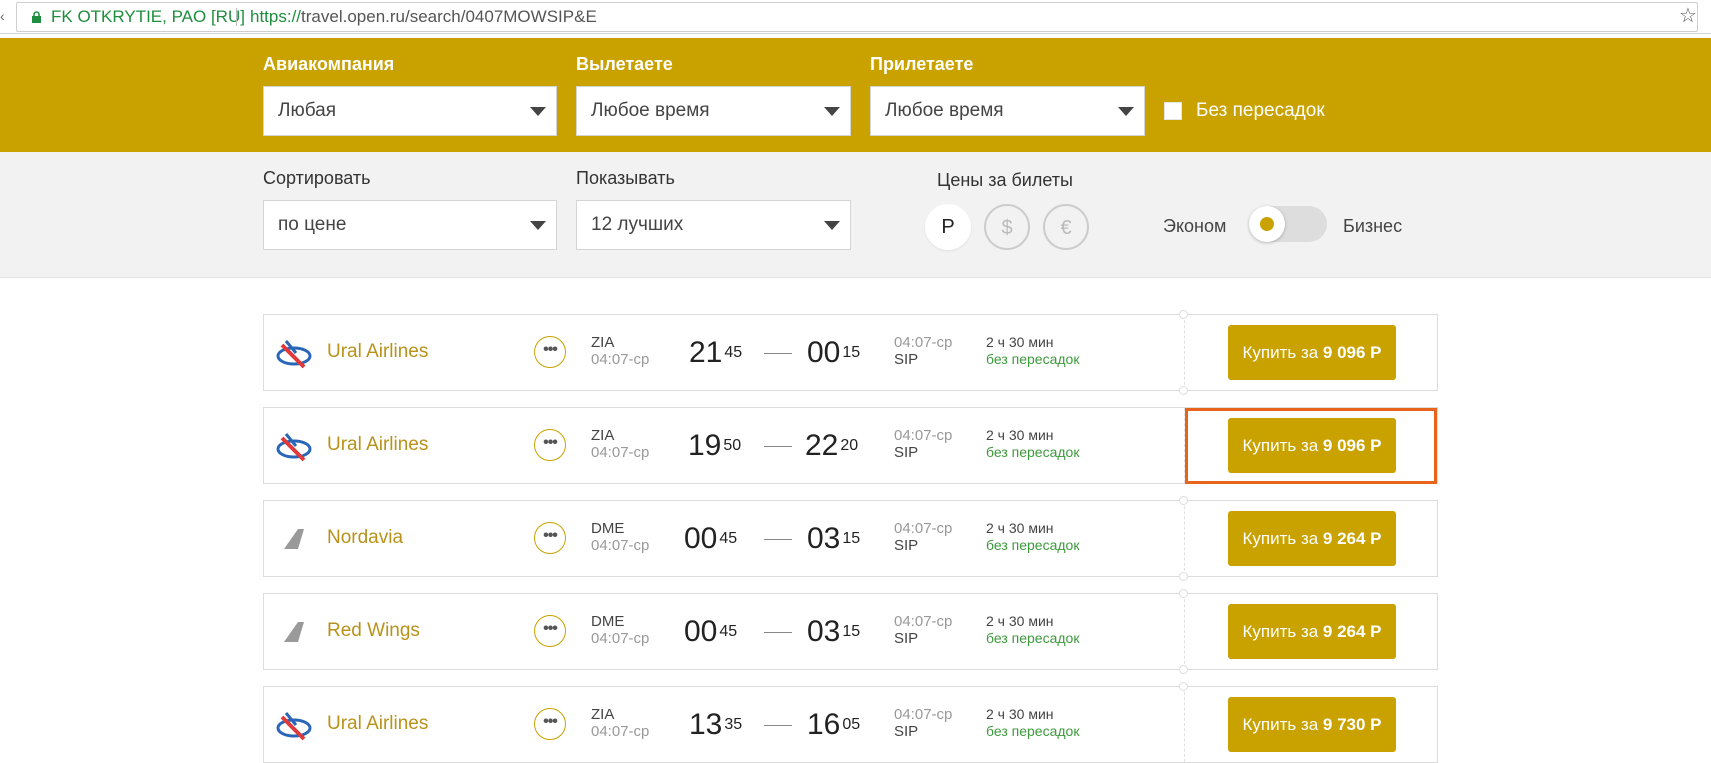 This screenshot has height=763, width=1711. I want to click on arrive-select-value: Любое время, so click(944, 110).